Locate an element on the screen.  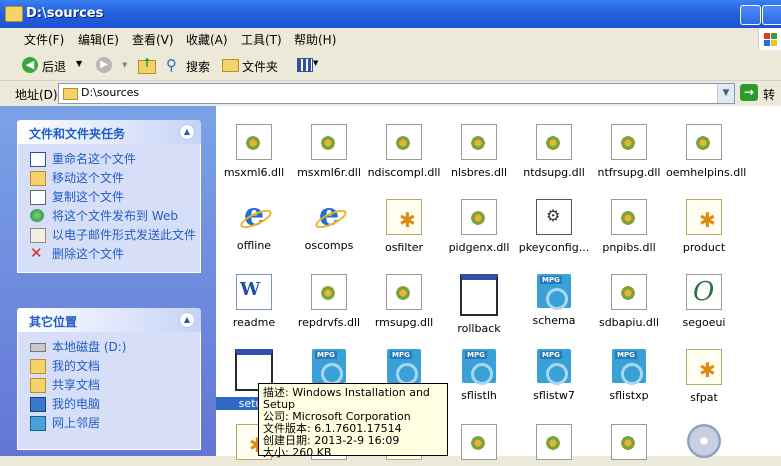
file-item: rollback is located at coordinates (479, 304).